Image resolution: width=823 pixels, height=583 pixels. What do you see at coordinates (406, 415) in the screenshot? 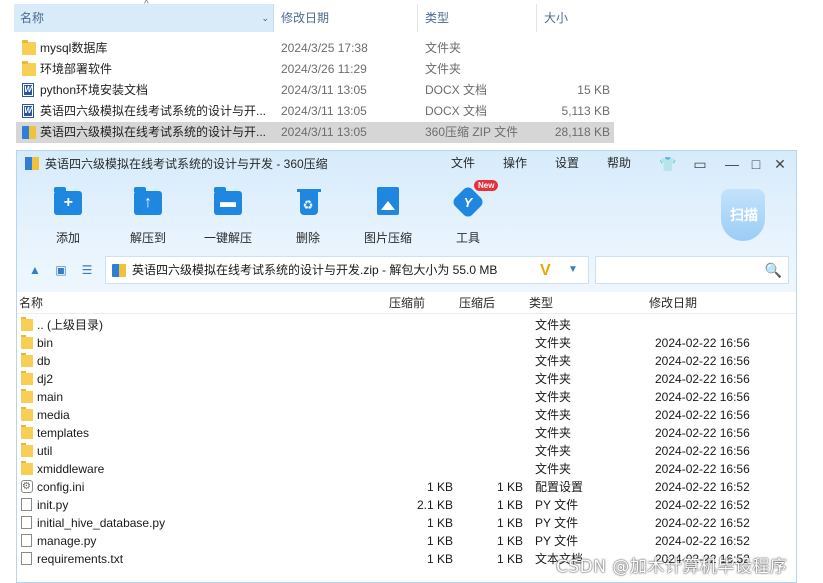
I see `list-item: media 文件夹 2024-02-22 16:56` at bounding box center [406, 415].